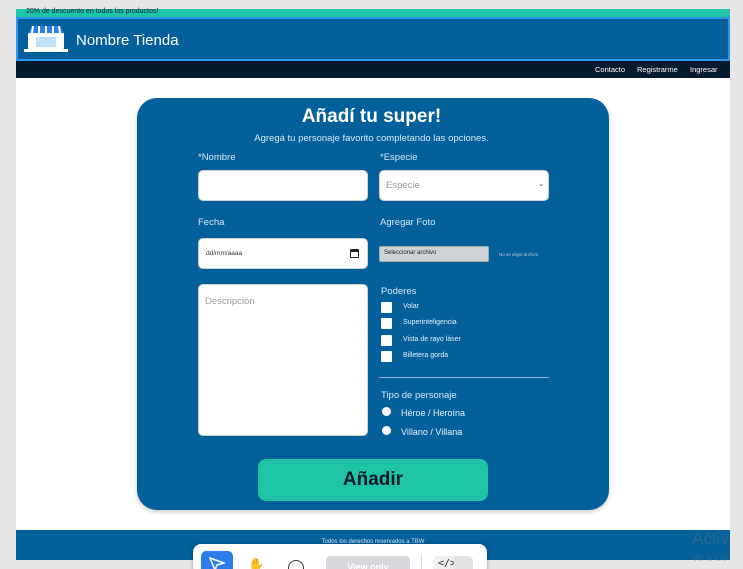  What do you see at coordinates (408, 222) in the screenshot?
I see `photo-label: Agregar Foto` at bounding box center [408, 222].